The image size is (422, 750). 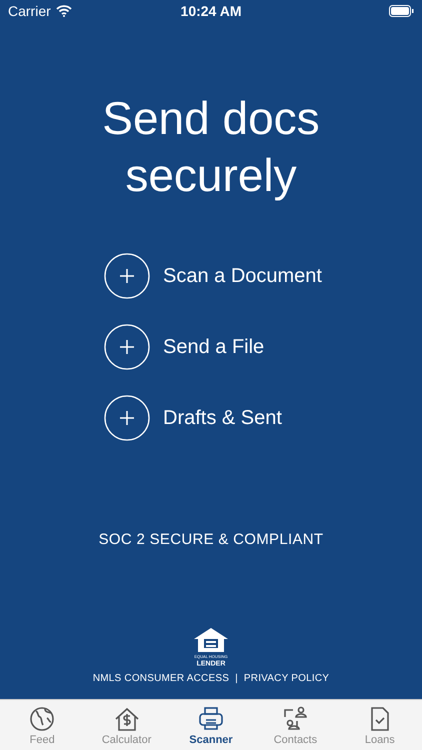 What do you see at coordinates (42, 719) in the screenshot?
I see `globe-icon` at bounding box center [42, 719].